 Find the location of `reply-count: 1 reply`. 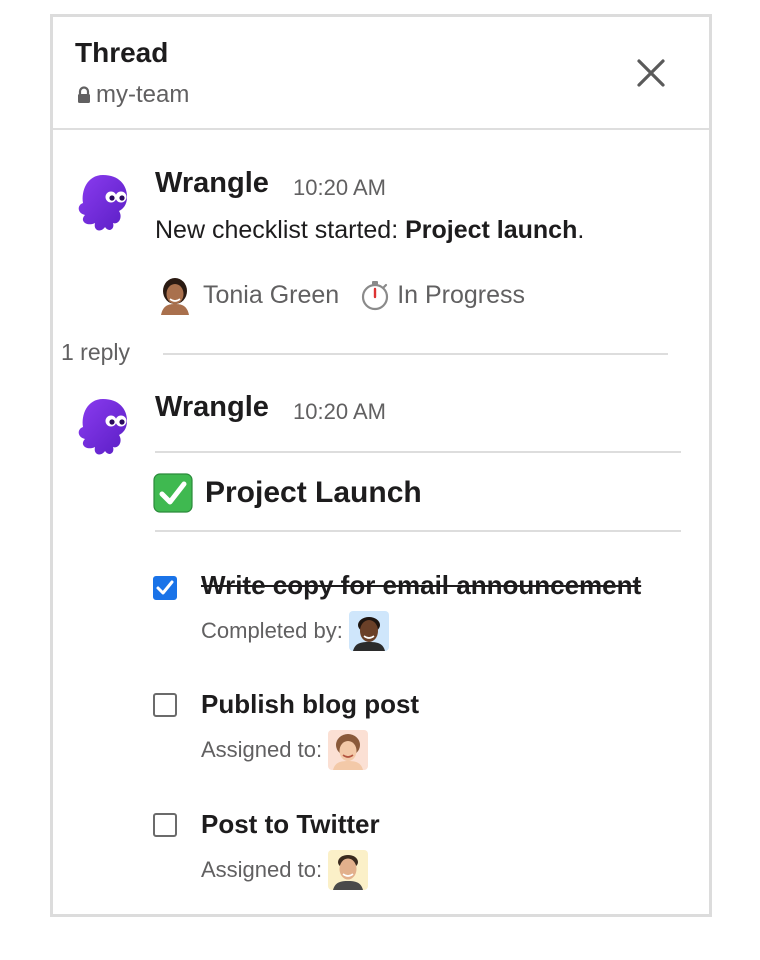

reply-count: 1 reply is located at coordinates (95, 352).